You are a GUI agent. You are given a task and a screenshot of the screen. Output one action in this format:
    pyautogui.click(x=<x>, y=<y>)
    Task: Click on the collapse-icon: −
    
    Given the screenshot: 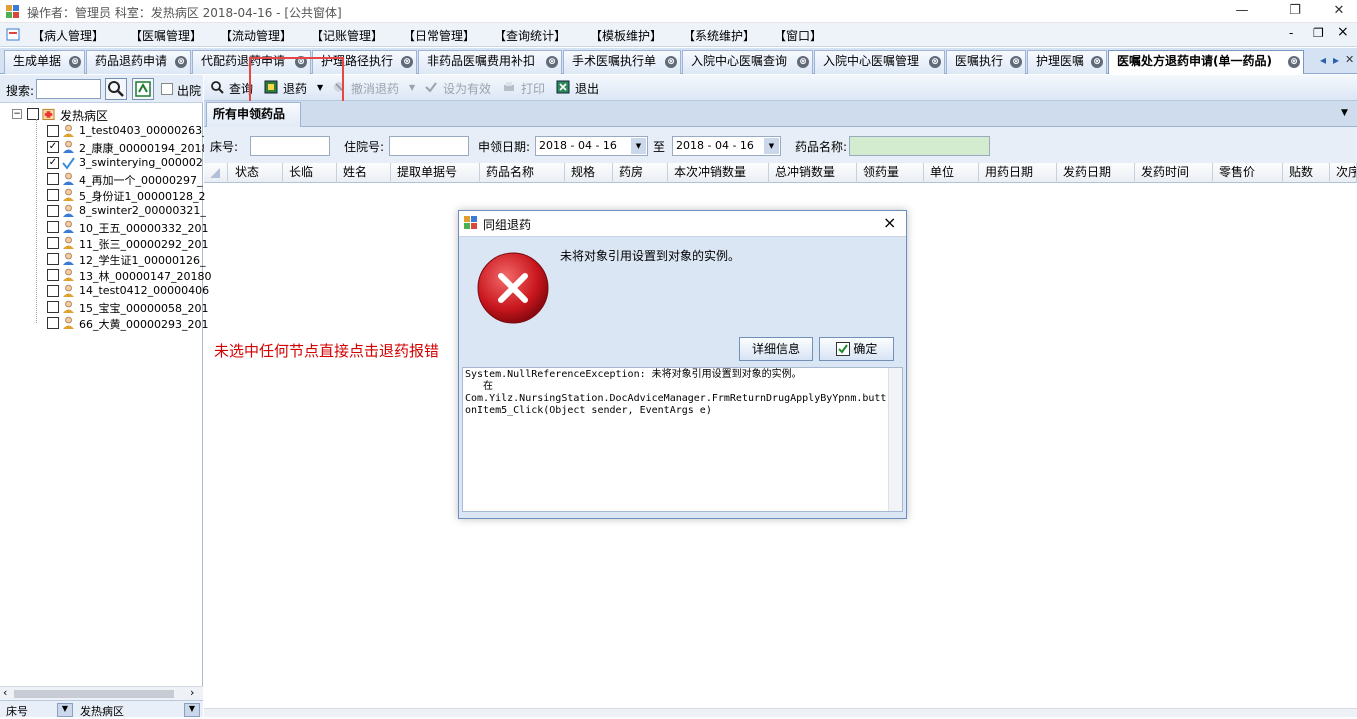 What is the action you would take?
    pyautogui.click(x=17, y=114)
    